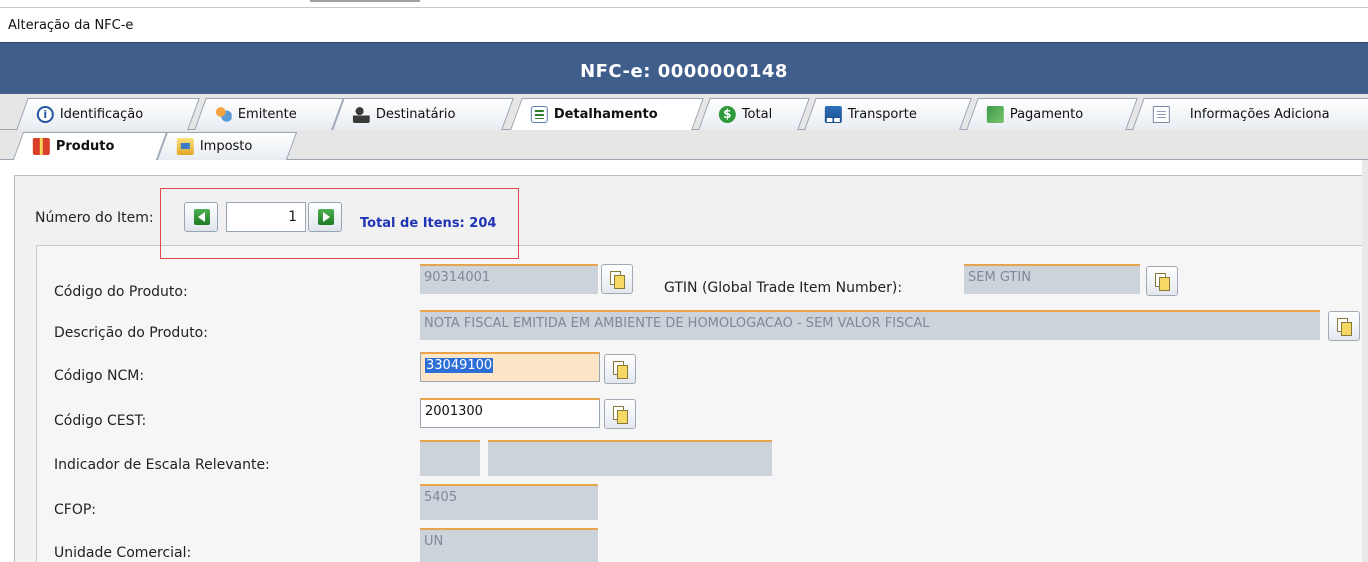 The width and height of the screenshot is (1368, 562). I want to click on tab-produto: Produto, so click(90, 146).